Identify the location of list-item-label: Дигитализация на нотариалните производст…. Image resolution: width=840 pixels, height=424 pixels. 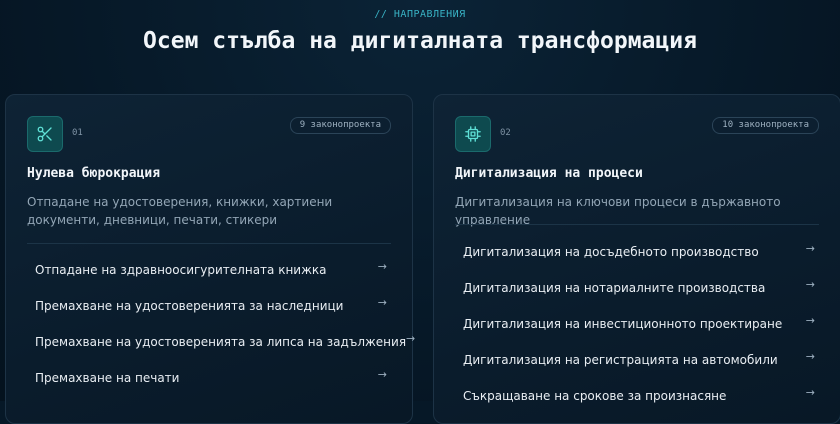
(614, 288).